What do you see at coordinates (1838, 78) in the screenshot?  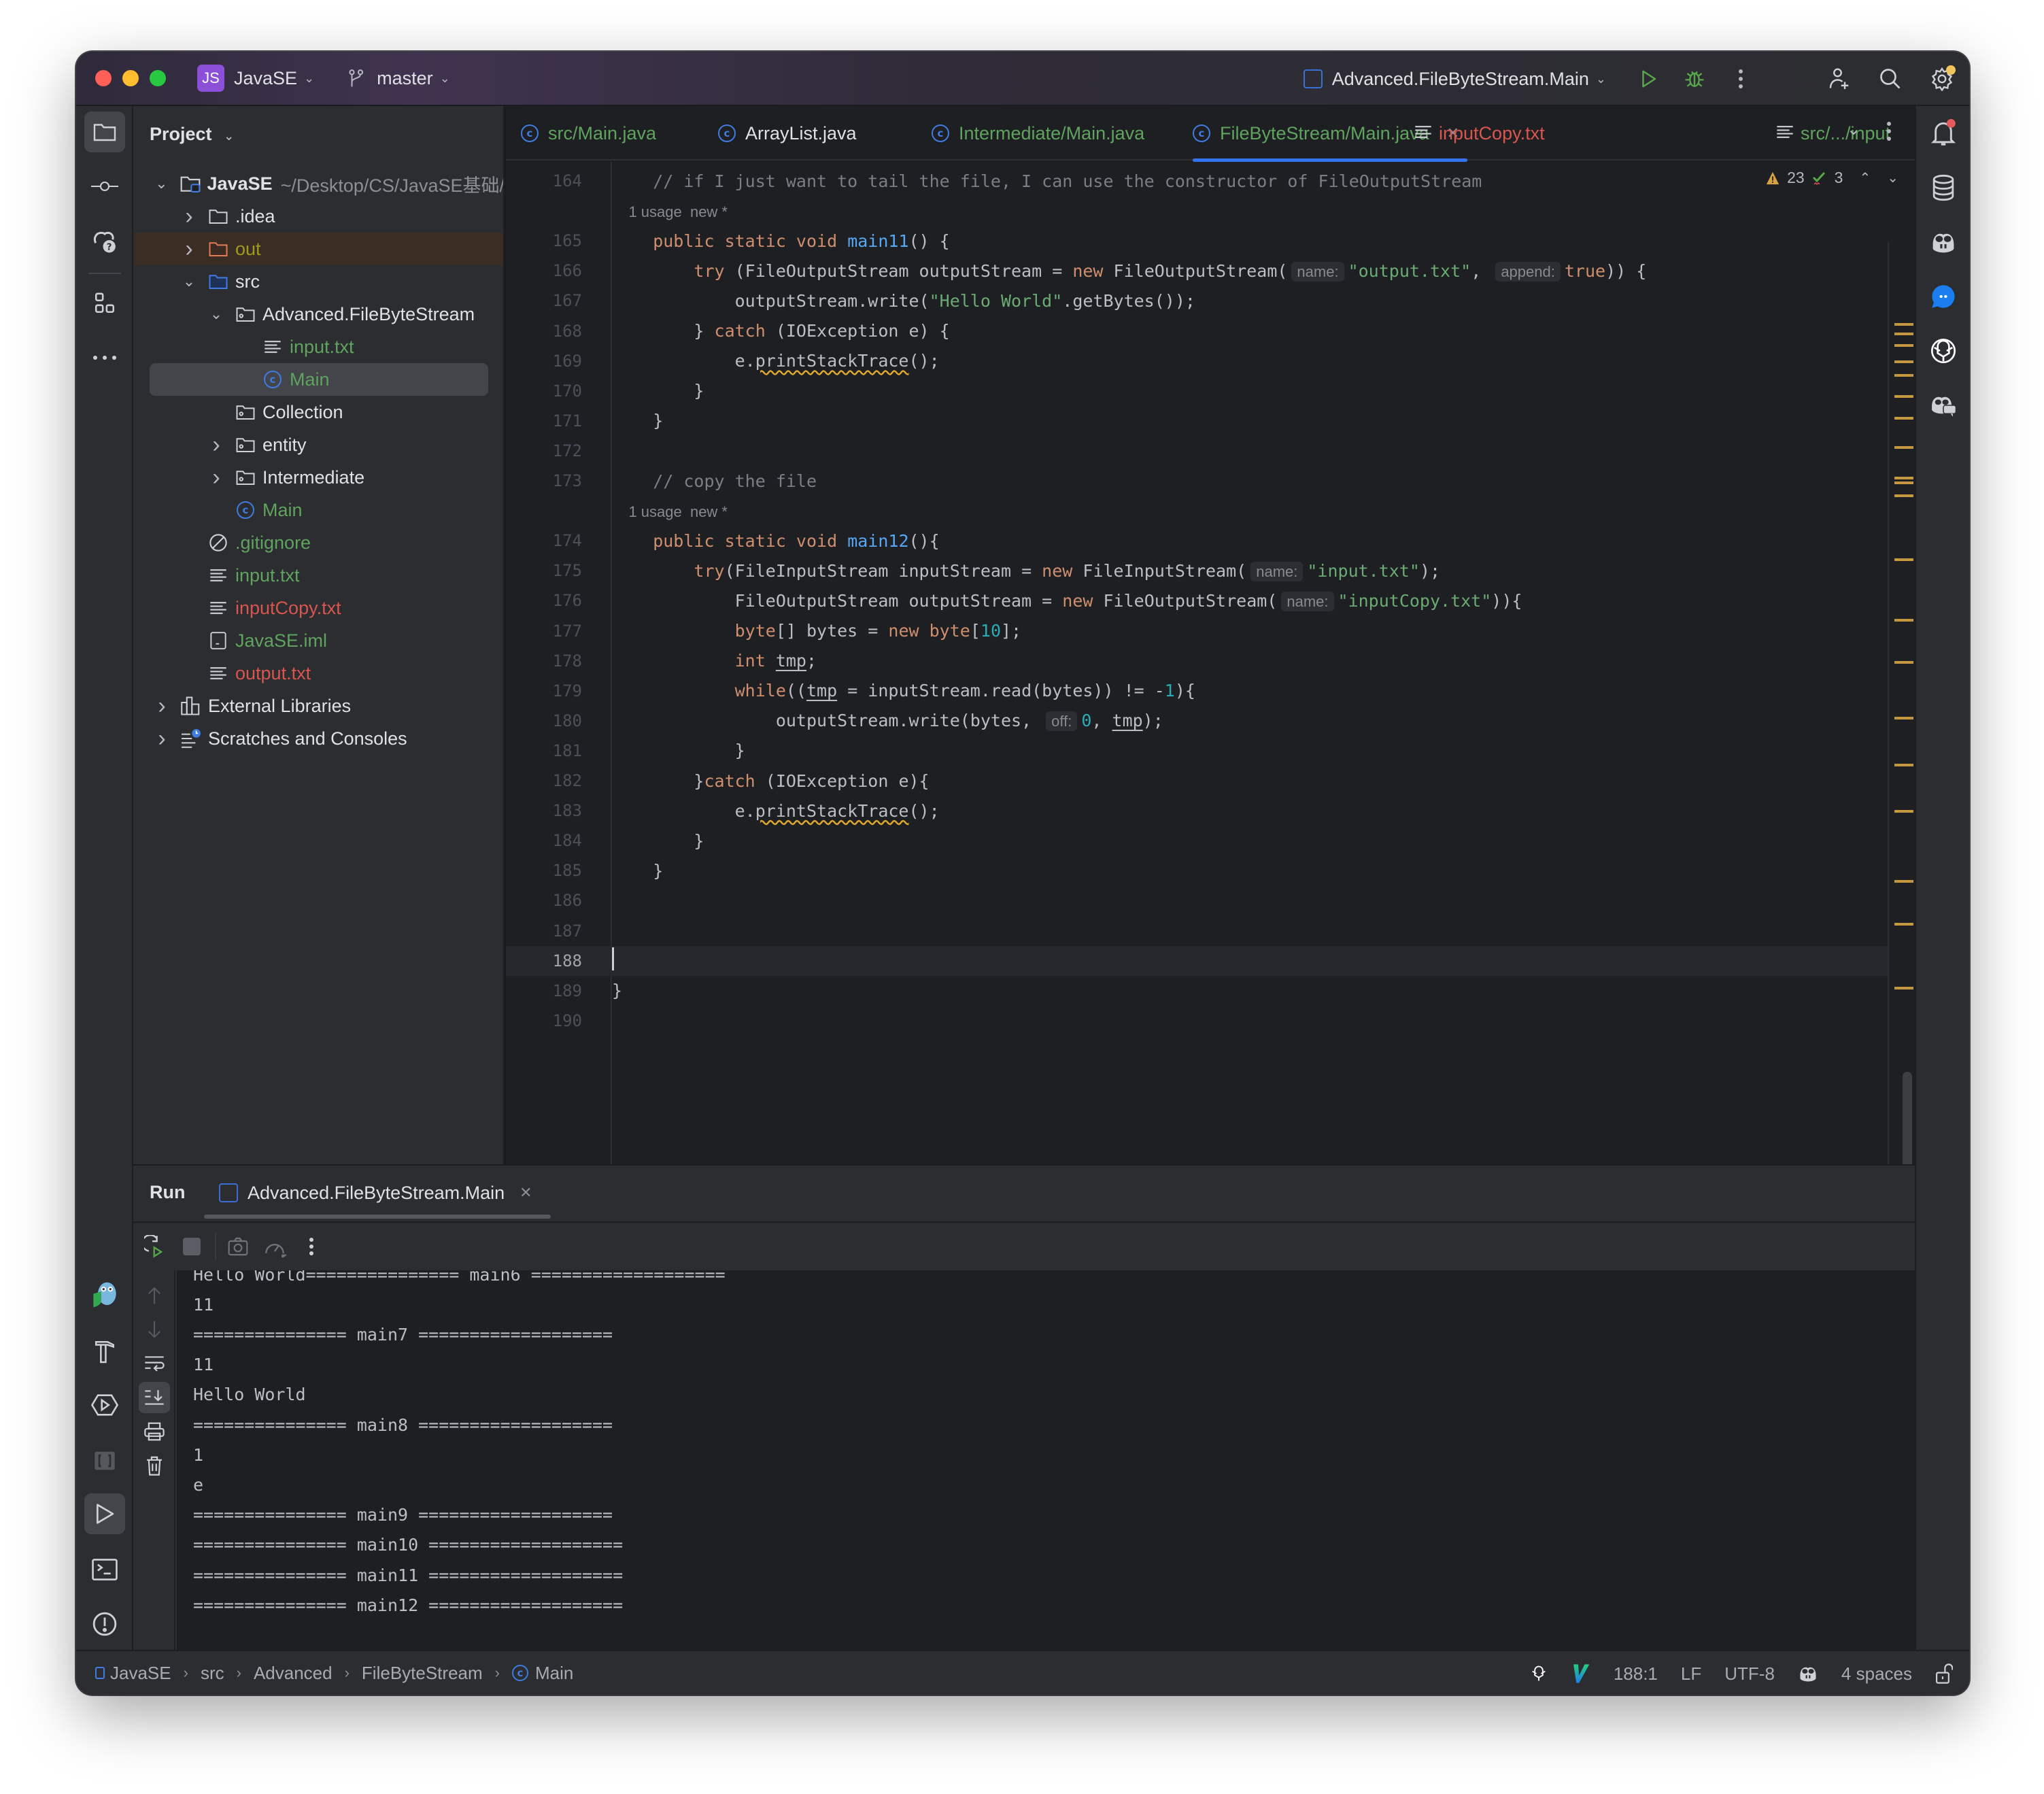 I see `code-with-me-button` at bounding box center [1838, 78].